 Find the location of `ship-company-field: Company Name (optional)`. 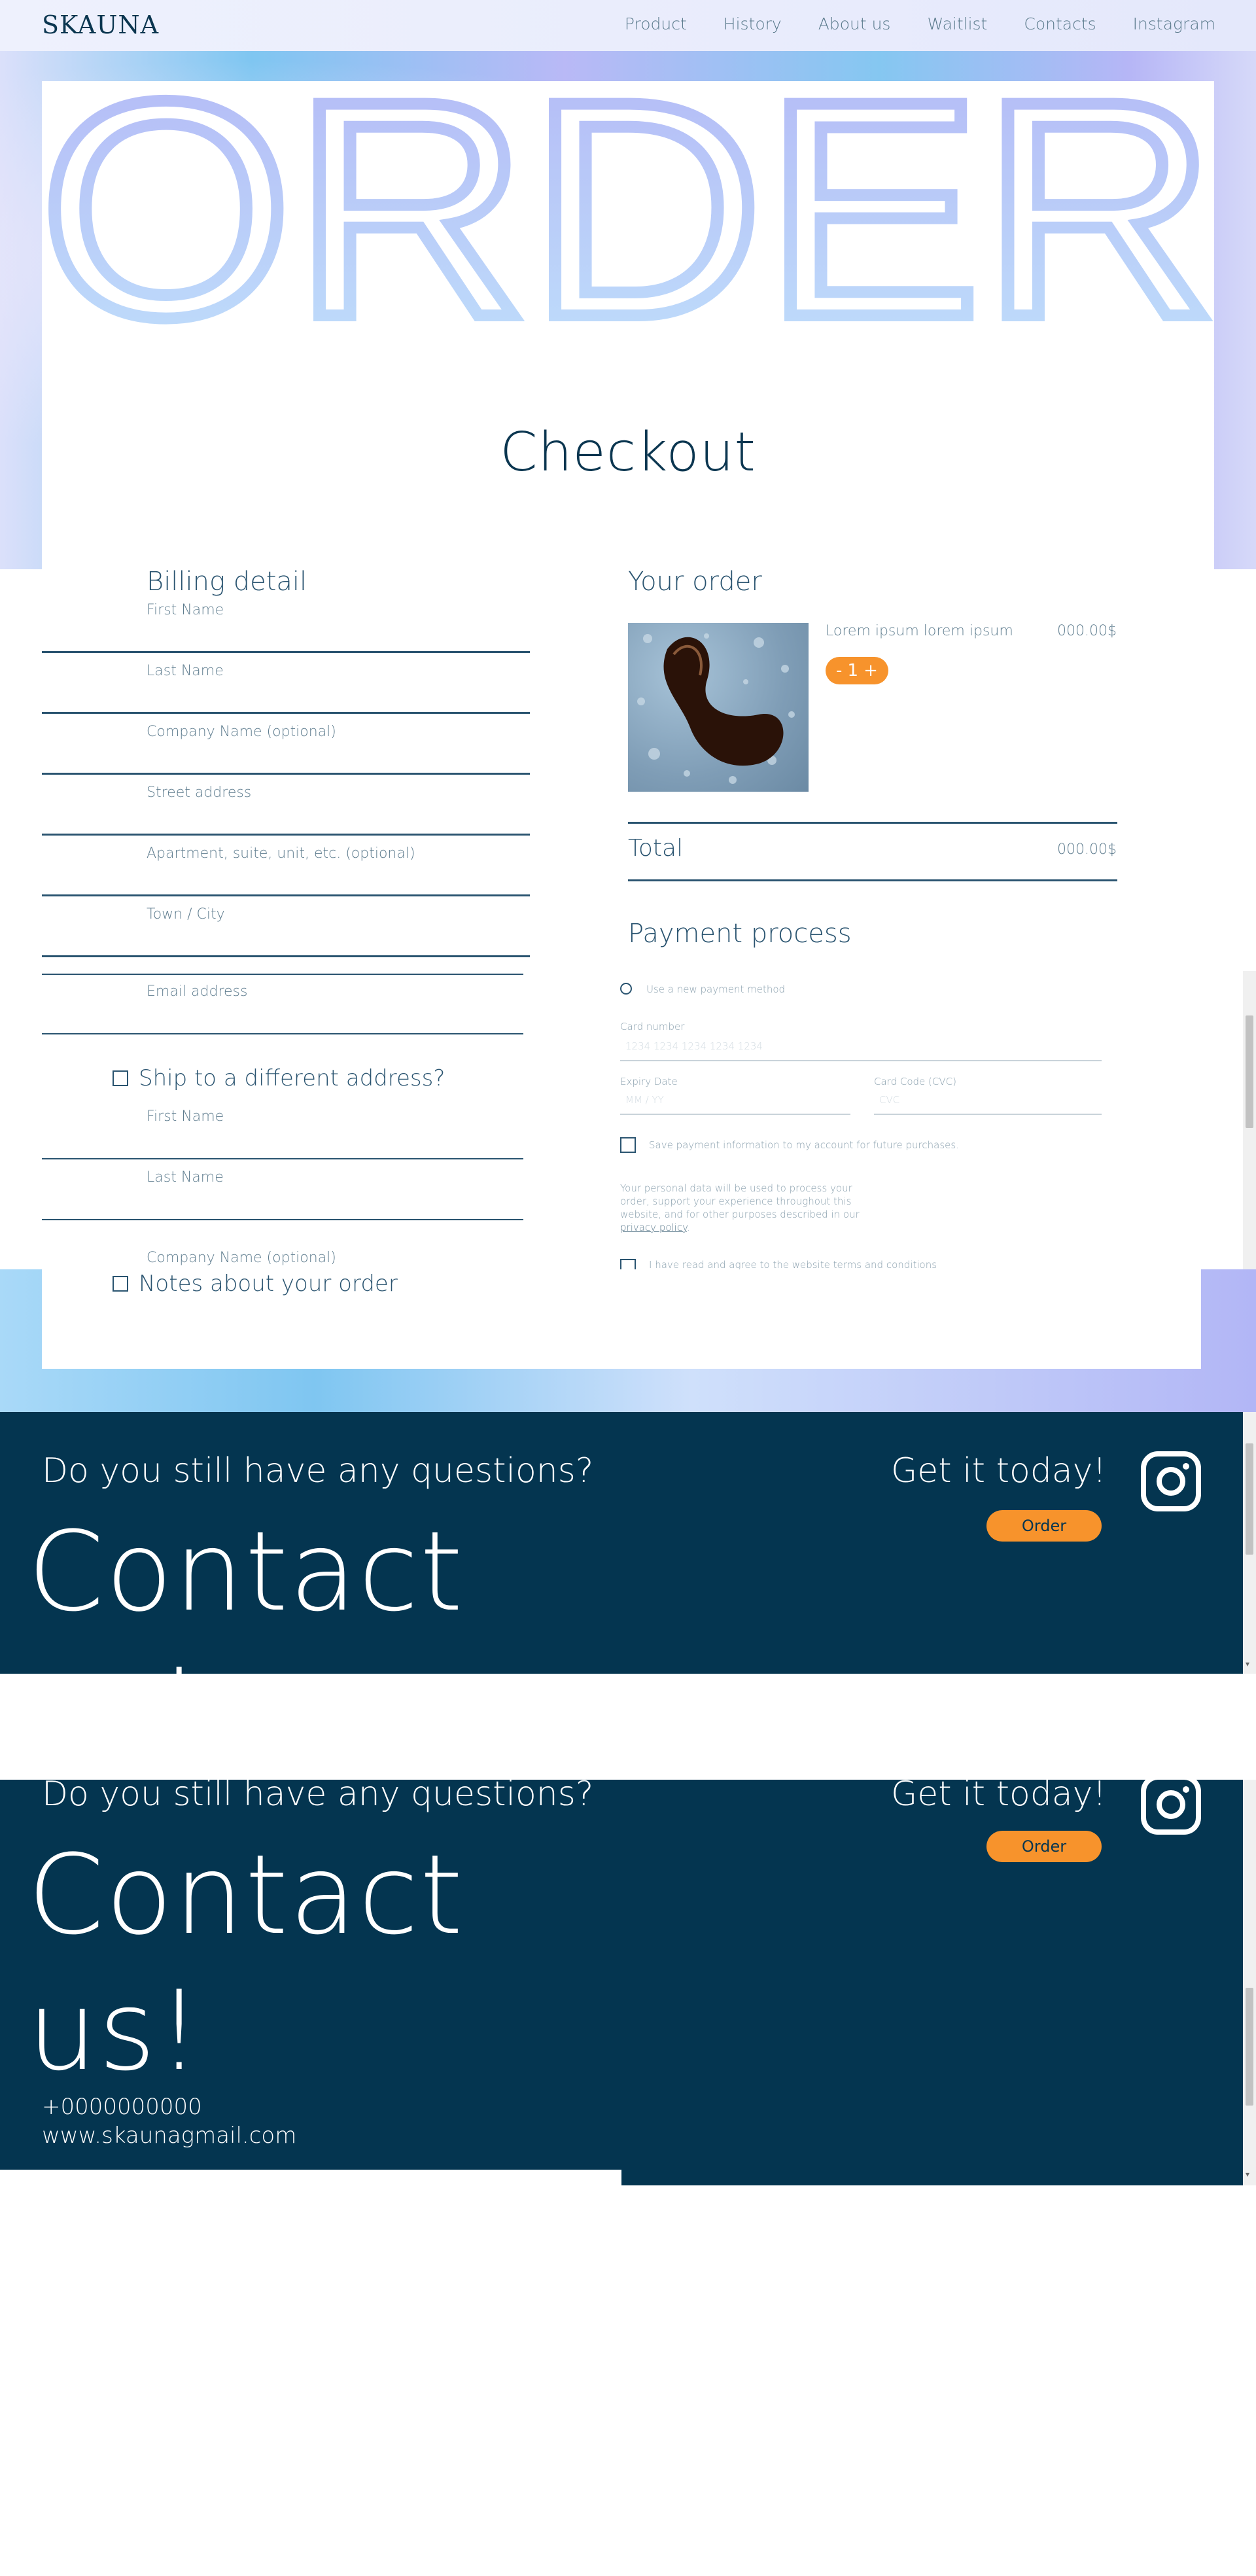

ship-company-field: Company Name (optional) is located at coordinates (282, 1245).